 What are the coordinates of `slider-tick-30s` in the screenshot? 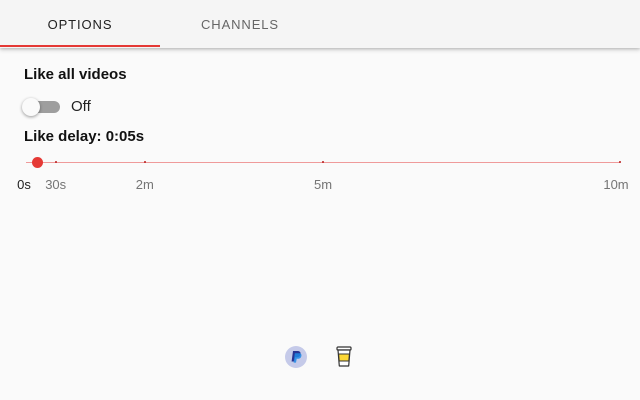 It's located at (55, 162).